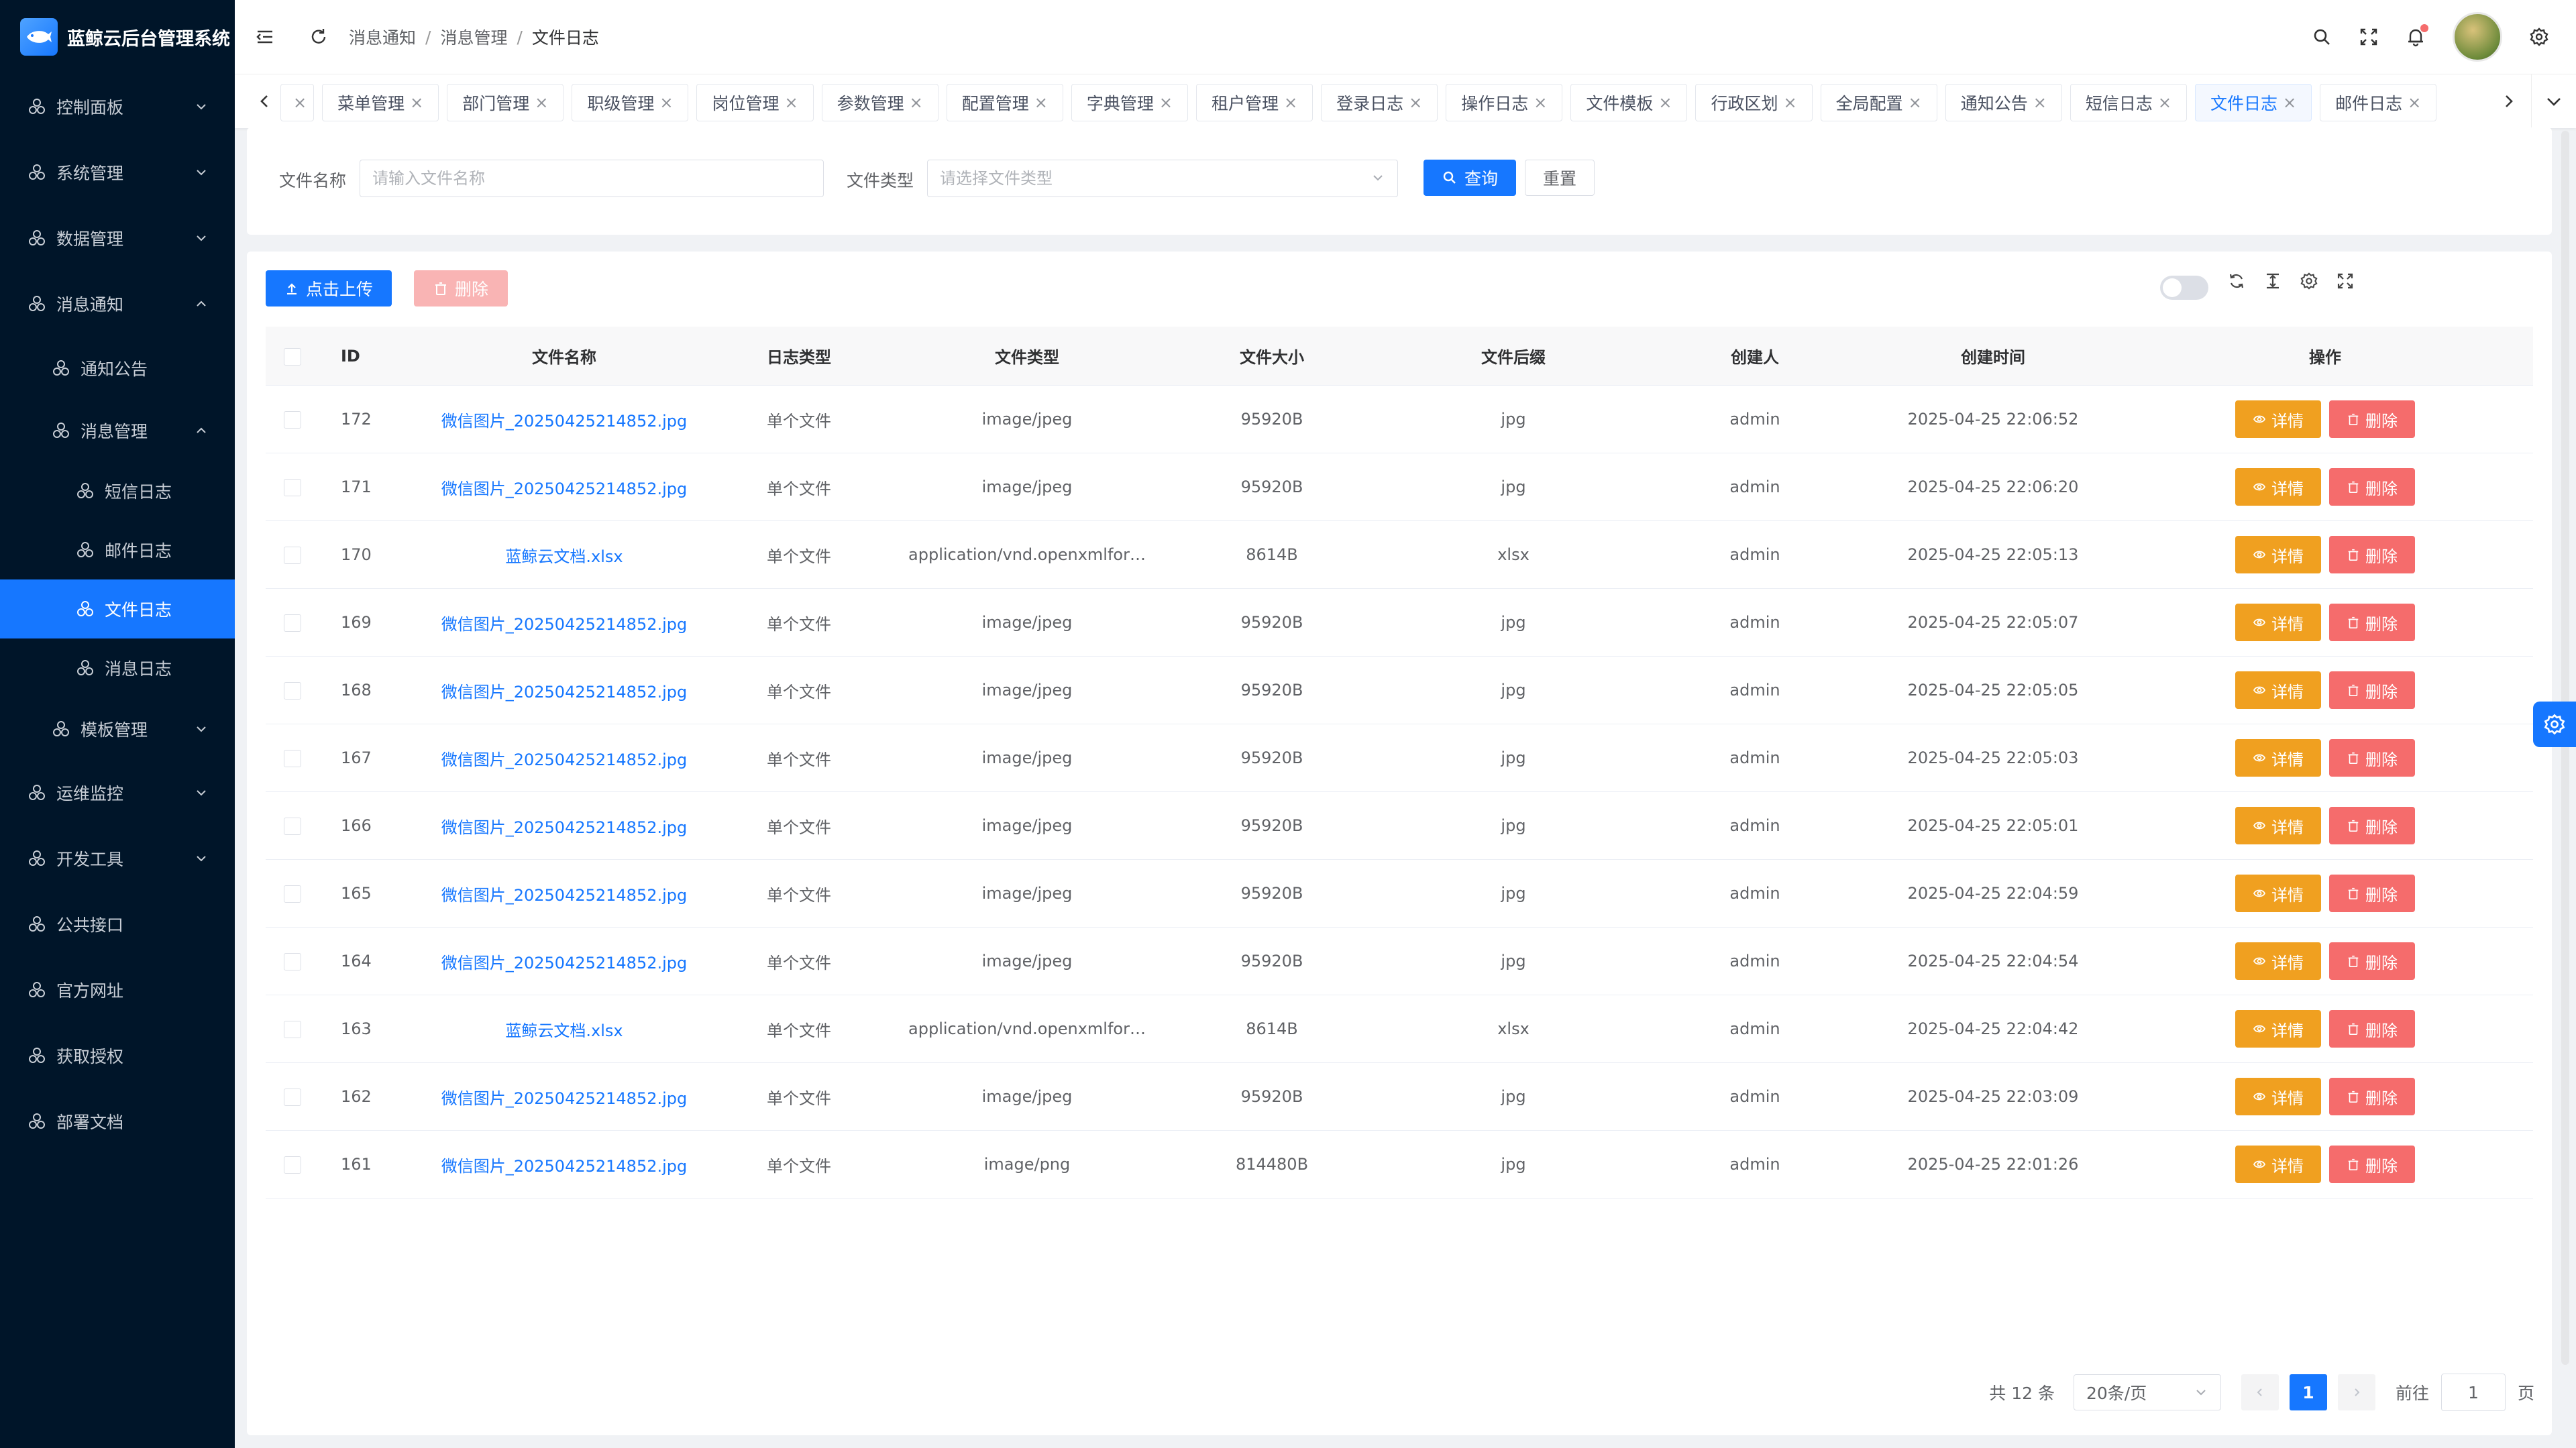 The height and width of the screenshot is (1448, 2576). I want to click on sidebar-item: 通知公告, so click(117, 368).